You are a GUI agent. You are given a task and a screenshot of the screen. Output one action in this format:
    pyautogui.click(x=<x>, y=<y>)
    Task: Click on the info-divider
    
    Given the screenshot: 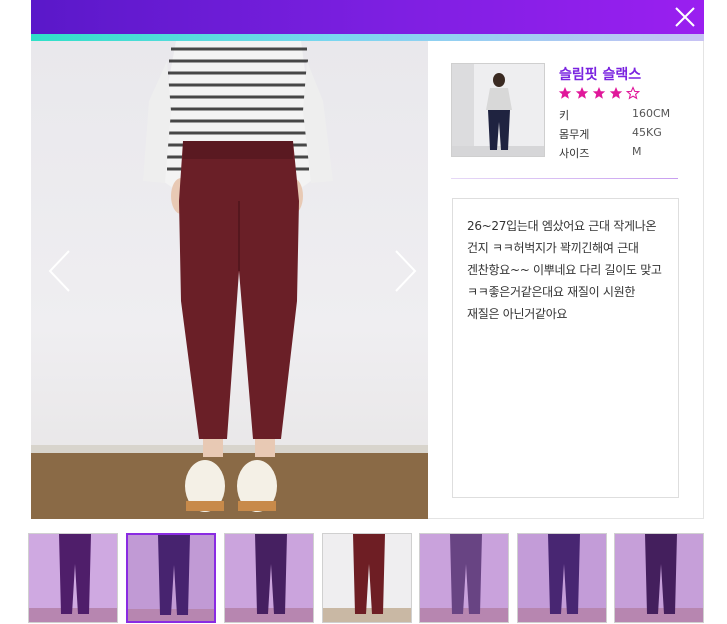 What is the action you would take?
    pyautogui.click(x=564, y=178)
    